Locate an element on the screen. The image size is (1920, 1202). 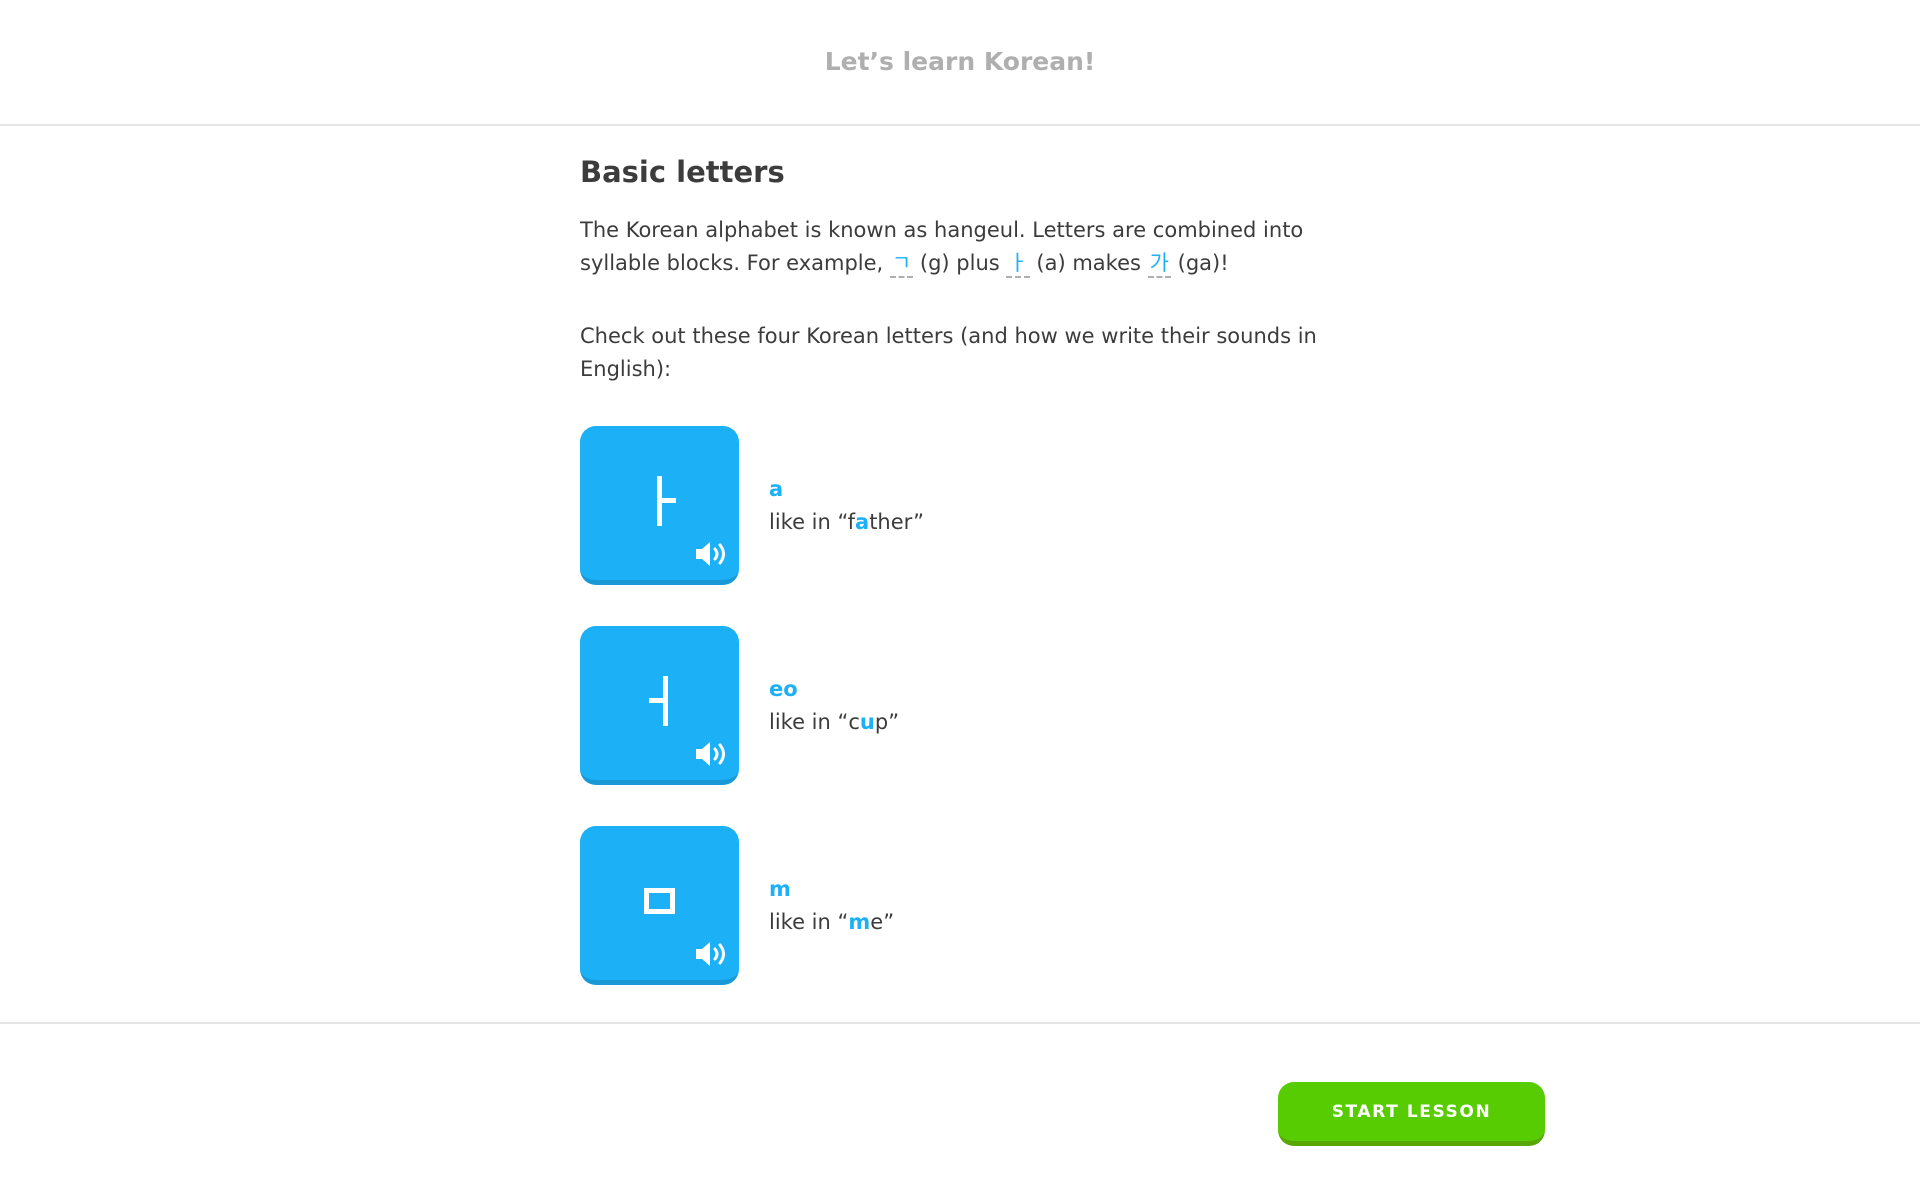
example-highlight: a is located at coordinates (862, 521).